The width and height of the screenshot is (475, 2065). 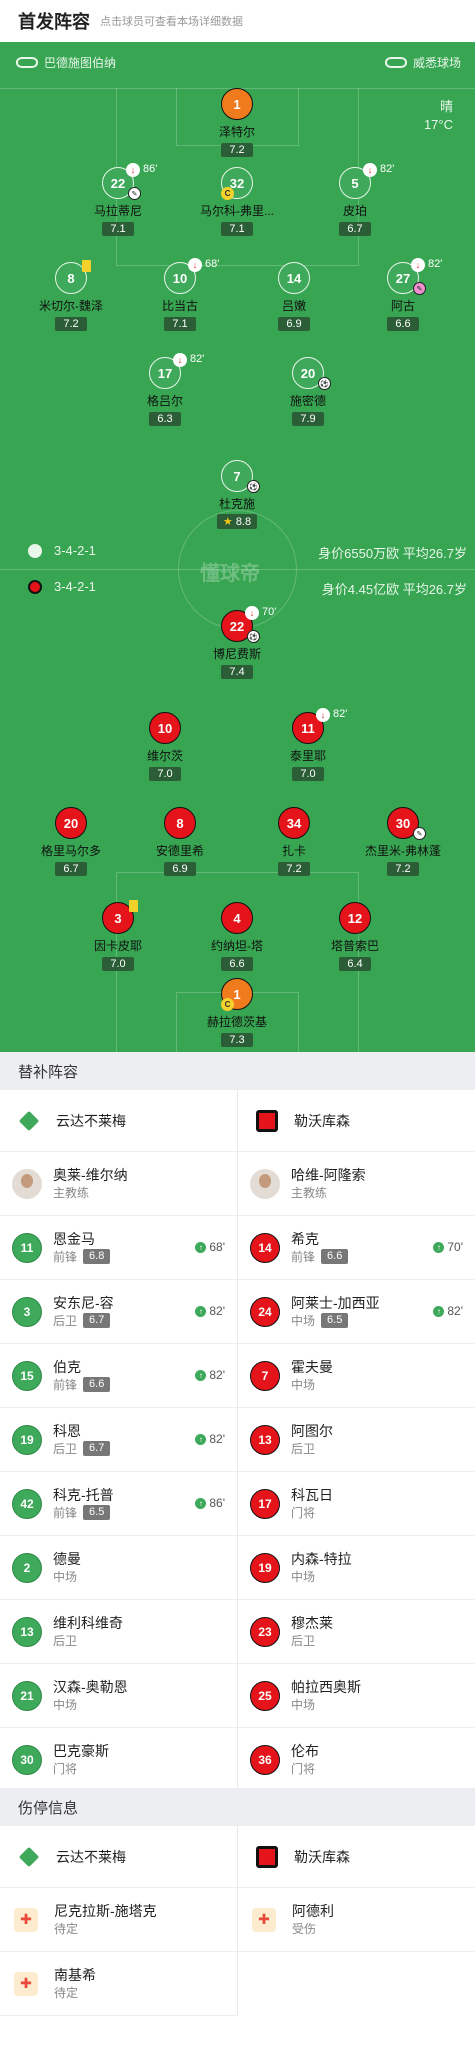 I want to click on home-player: 5 皮珀 6.7 ↓ 82', so click(x=355, y=200).